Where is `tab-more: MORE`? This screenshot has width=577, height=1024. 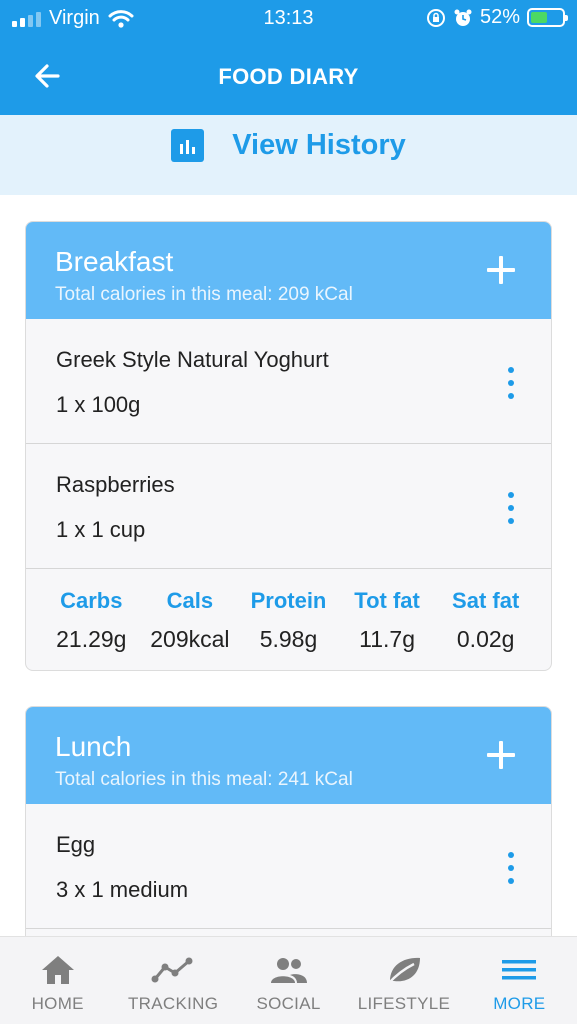 tab-more: MORE is located at coordinates (519, 980).